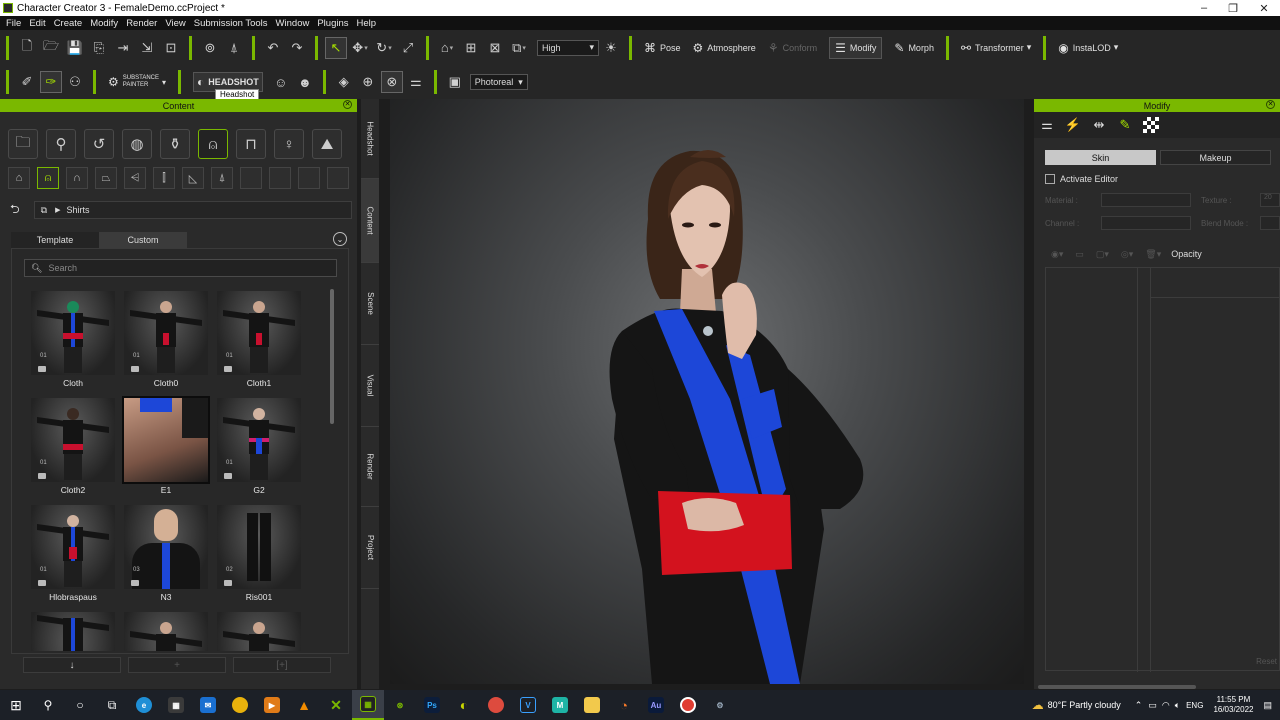  I want to click on hair-tool-icon: ⊗, so click(391, 82).